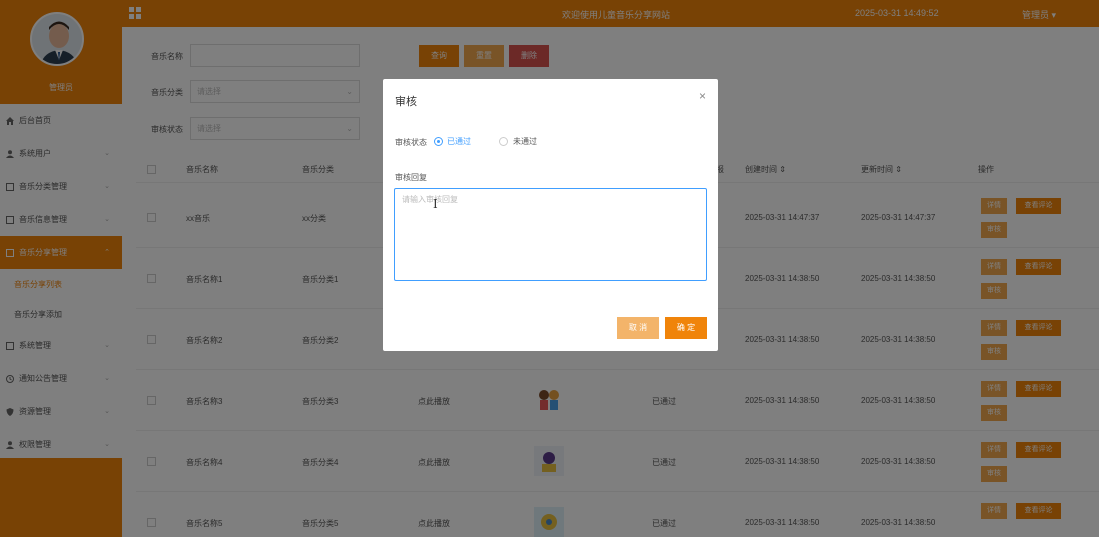  I want to click on text-cursor-icon: I, so click(435, 204).